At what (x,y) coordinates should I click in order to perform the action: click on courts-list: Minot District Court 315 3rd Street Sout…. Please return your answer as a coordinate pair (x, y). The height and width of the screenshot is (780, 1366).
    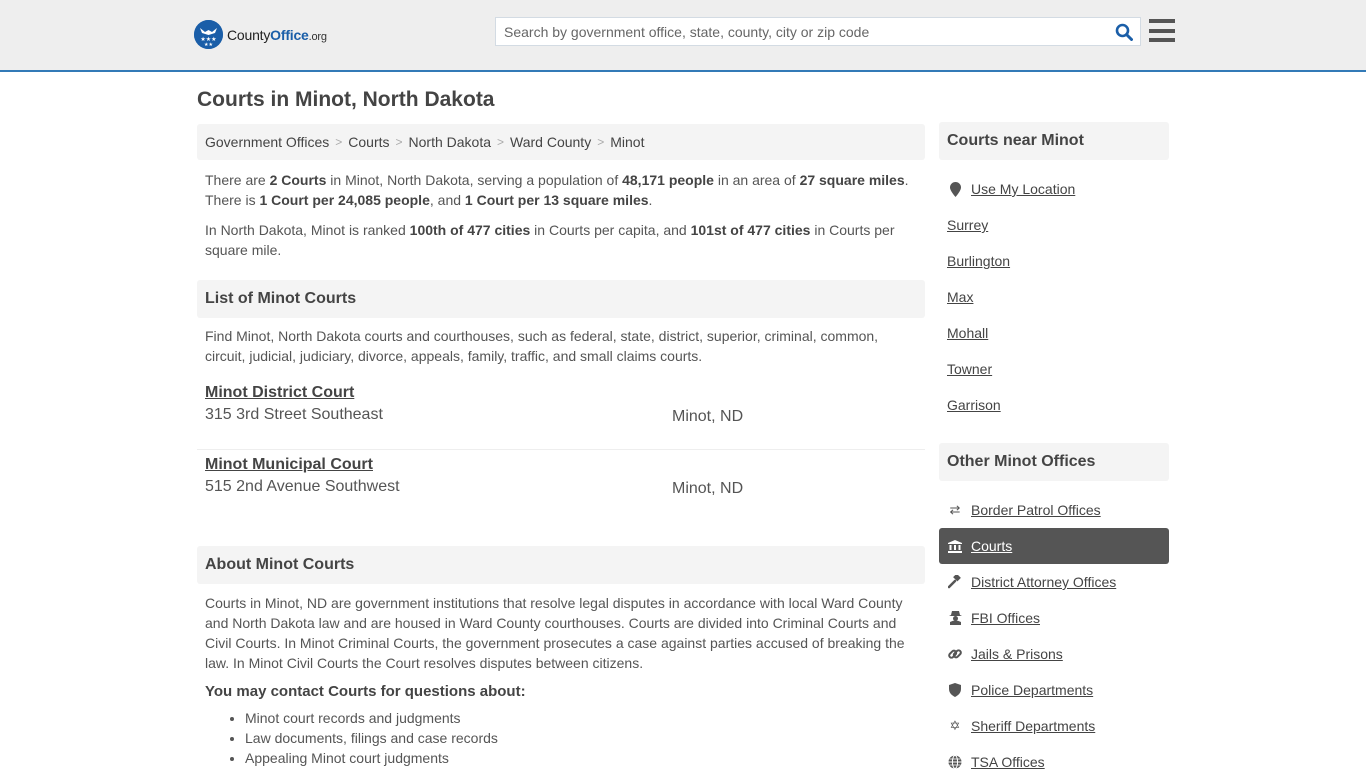
    Looking at the image, I should click on (561, 449).